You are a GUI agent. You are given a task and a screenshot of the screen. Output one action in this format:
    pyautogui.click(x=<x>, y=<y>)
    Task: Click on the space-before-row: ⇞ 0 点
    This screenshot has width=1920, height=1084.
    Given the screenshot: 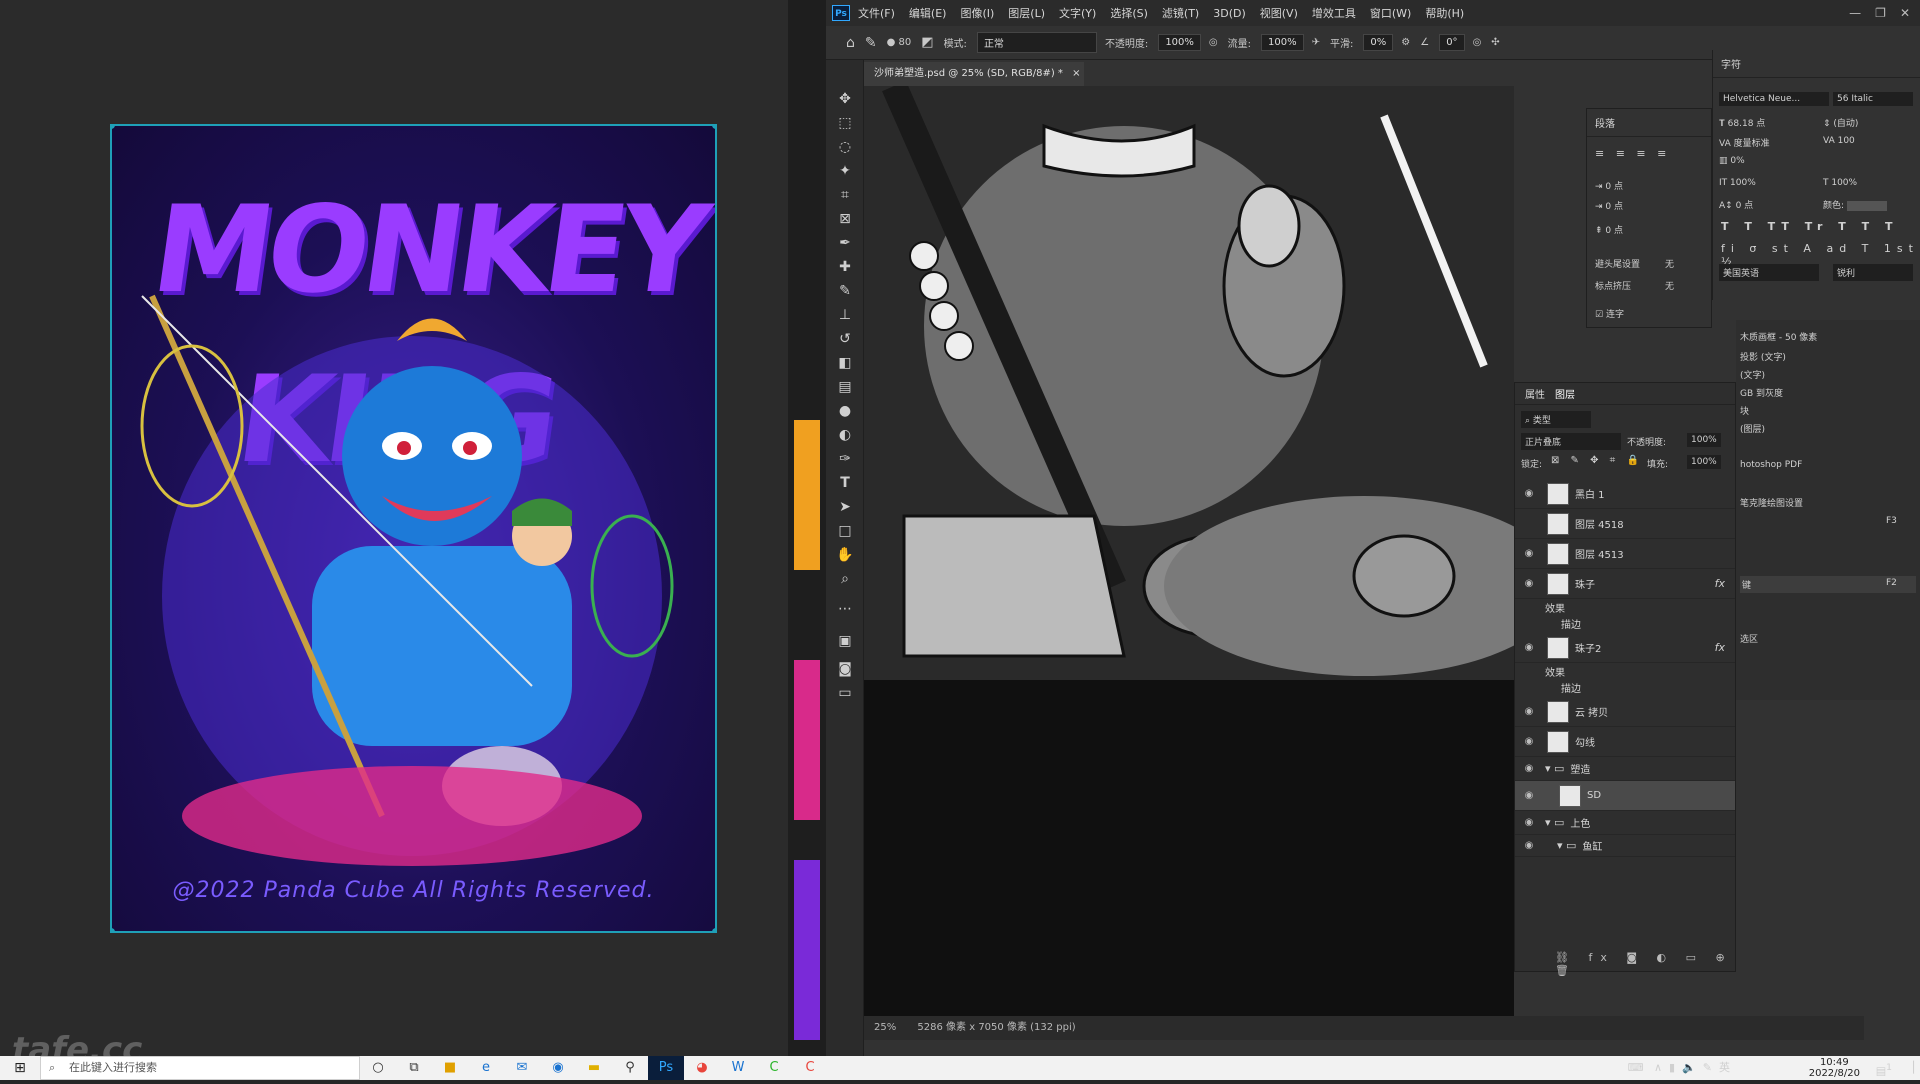 What is the action you would take?
    pyautogui.click(x=1609, y=229)
    